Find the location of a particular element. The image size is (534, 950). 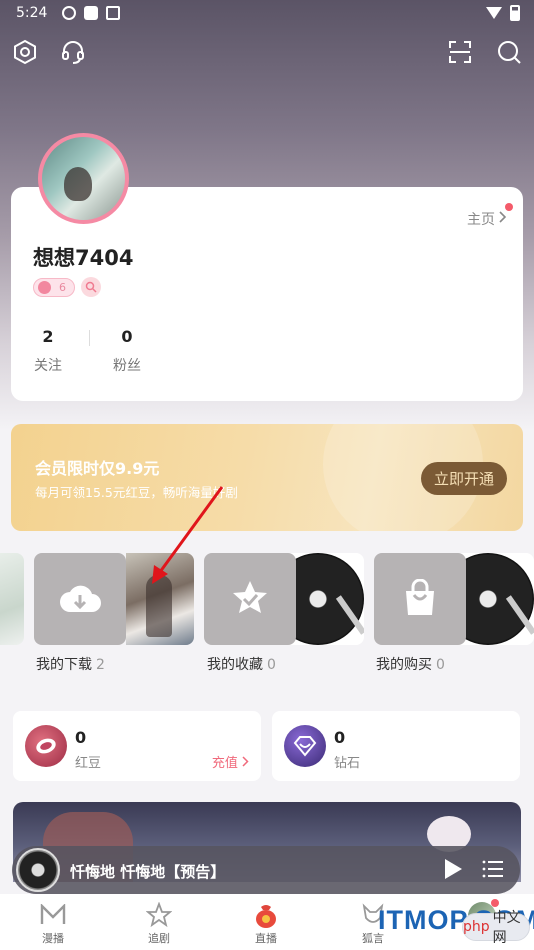

download-cover-image is located at coordinates (160, 599).